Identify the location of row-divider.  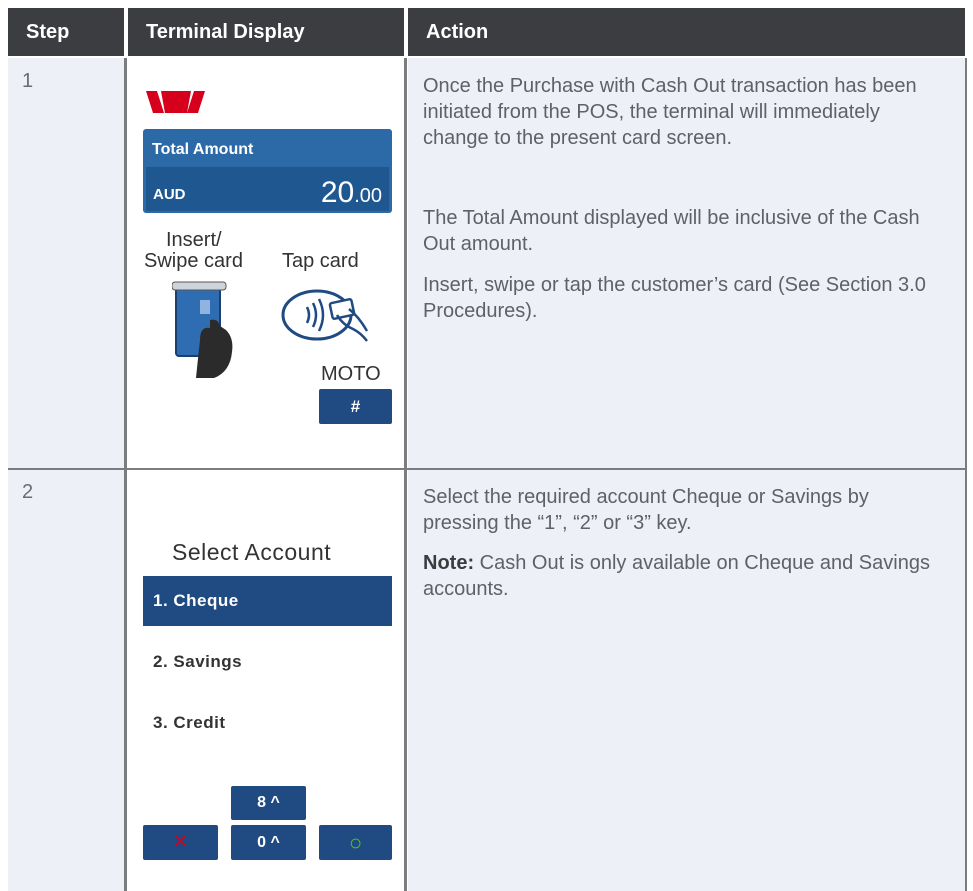
(487, 469).